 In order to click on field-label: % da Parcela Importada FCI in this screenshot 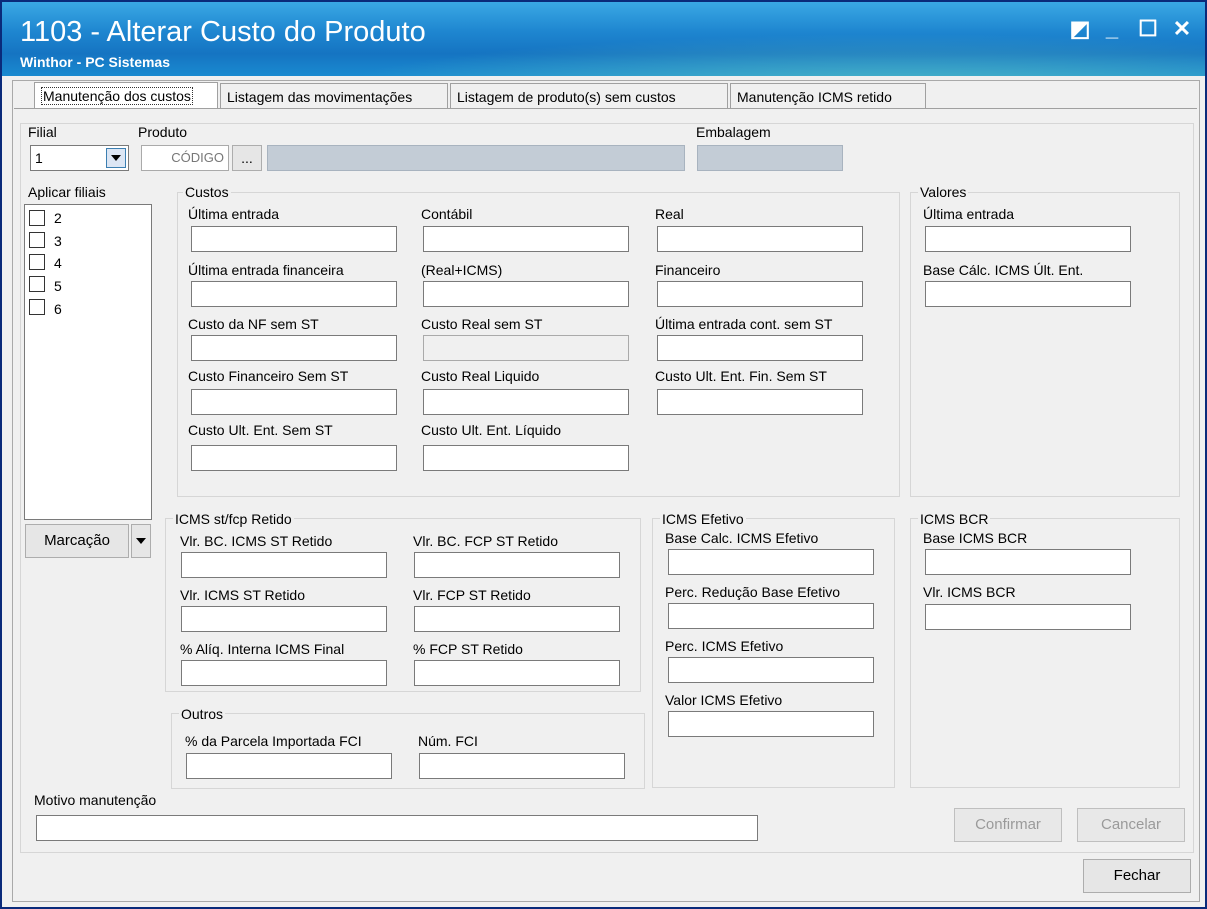, I will do `click(273, 741)`.